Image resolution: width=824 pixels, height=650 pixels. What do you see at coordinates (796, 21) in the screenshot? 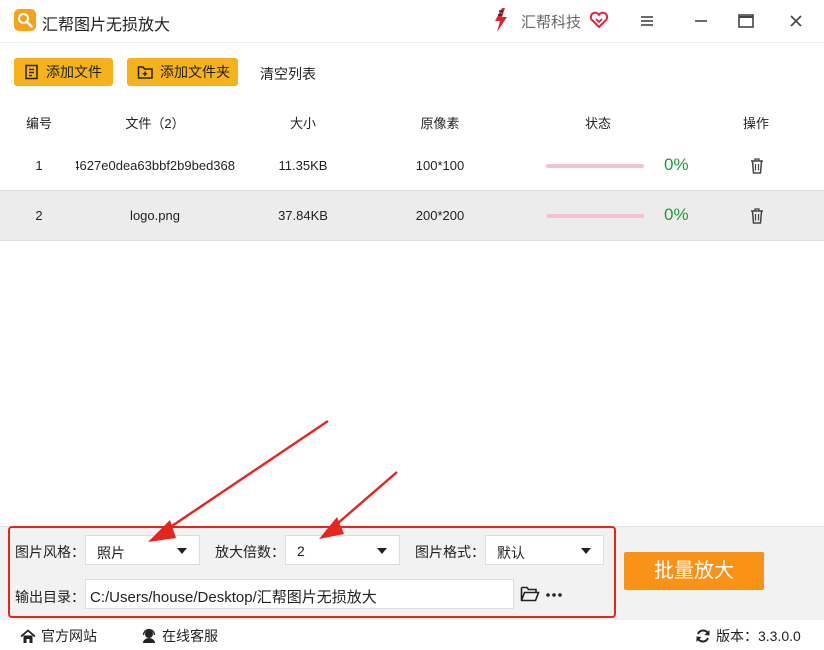
I see `close-icon` at bounding box center [796, 21].